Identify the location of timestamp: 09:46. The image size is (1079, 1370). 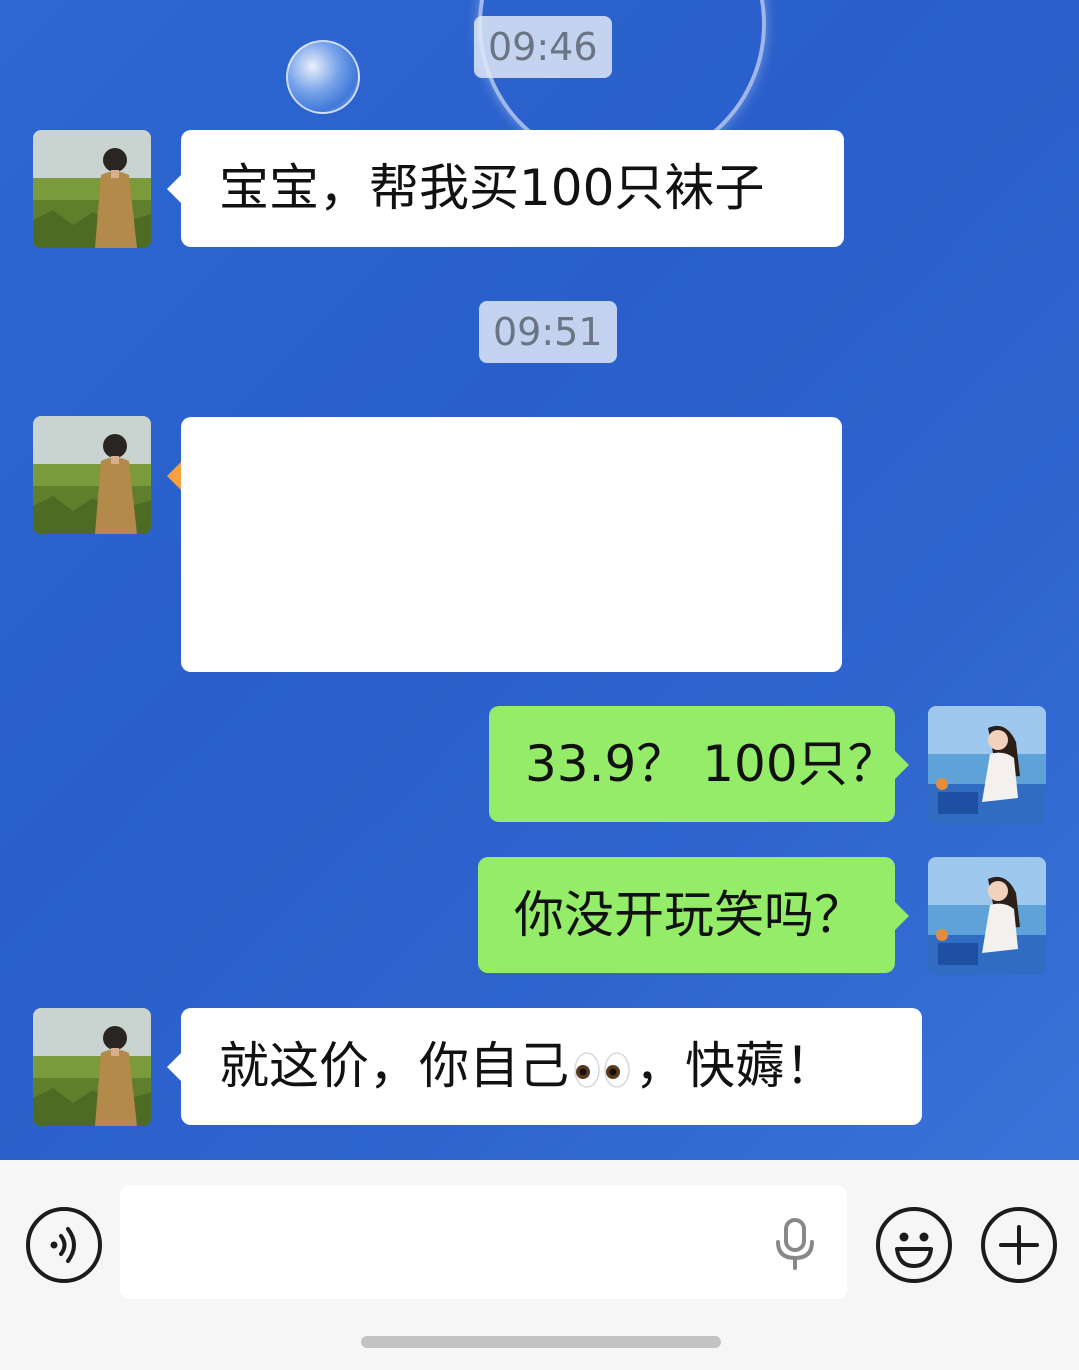
(543, 47).